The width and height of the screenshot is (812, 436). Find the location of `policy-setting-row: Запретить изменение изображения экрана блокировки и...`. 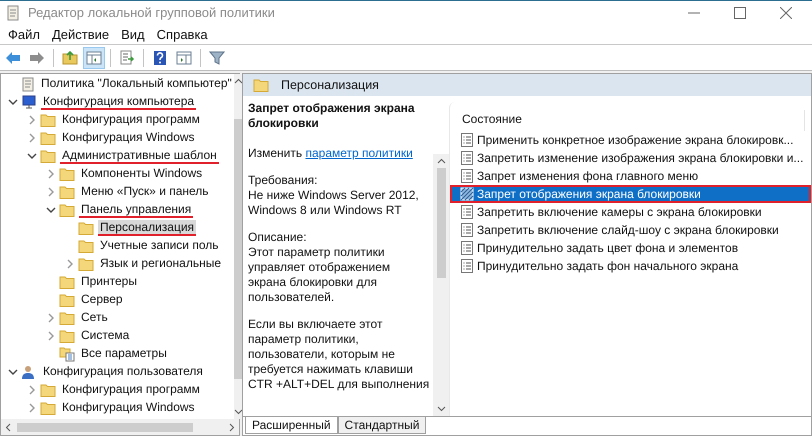

policy-setting-row: Запретить изменение изображения экрана блокировки и... is located at coordinates (630, 158).